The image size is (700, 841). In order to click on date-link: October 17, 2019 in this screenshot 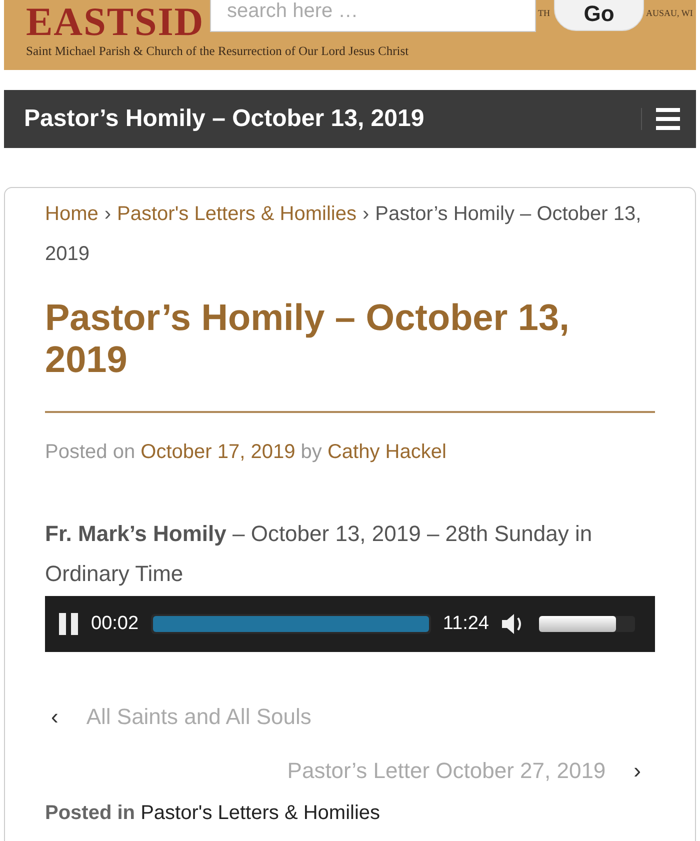, I will do `click(218, 452)`.